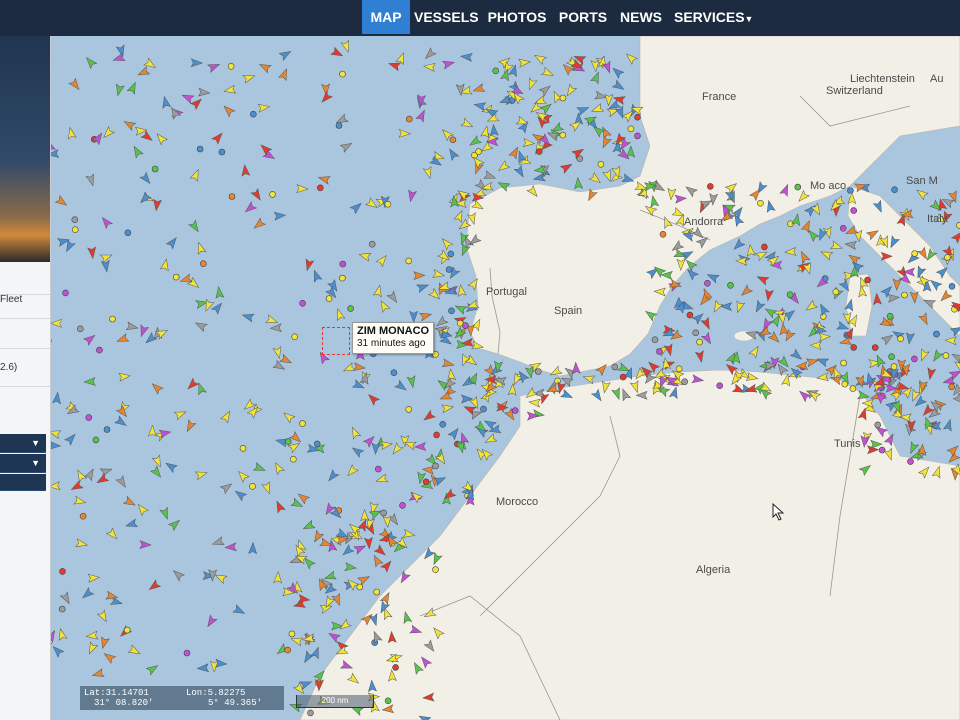 The image size is (960, 720). Describe the element at coordinates (336, 341) in the screenshot. I see `selected-vessel-marker` at that location.